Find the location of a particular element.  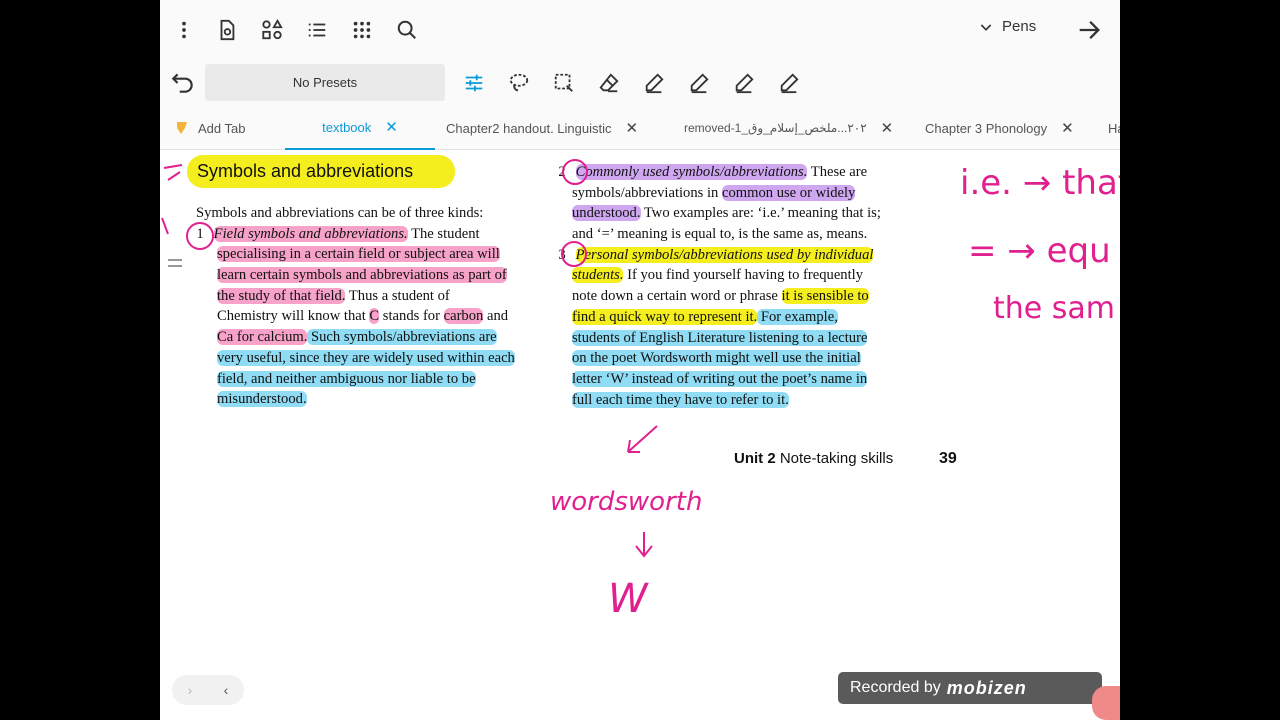

previous-page-icon: ‹ is located at coordinates (226, 690).